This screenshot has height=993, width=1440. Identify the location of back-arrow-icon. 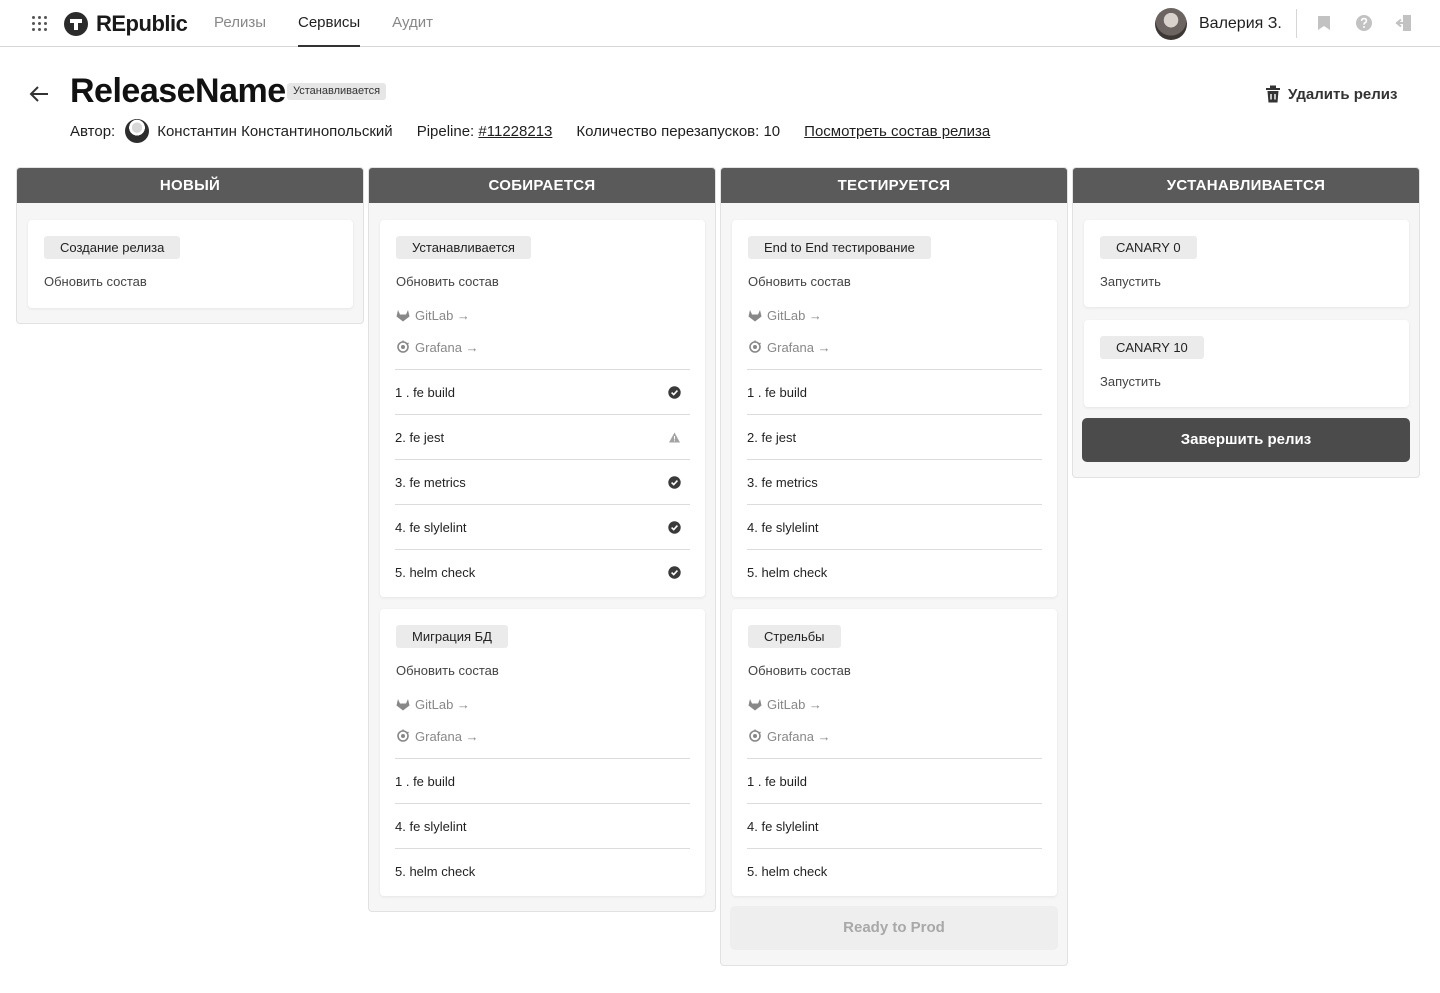
(40, 94).